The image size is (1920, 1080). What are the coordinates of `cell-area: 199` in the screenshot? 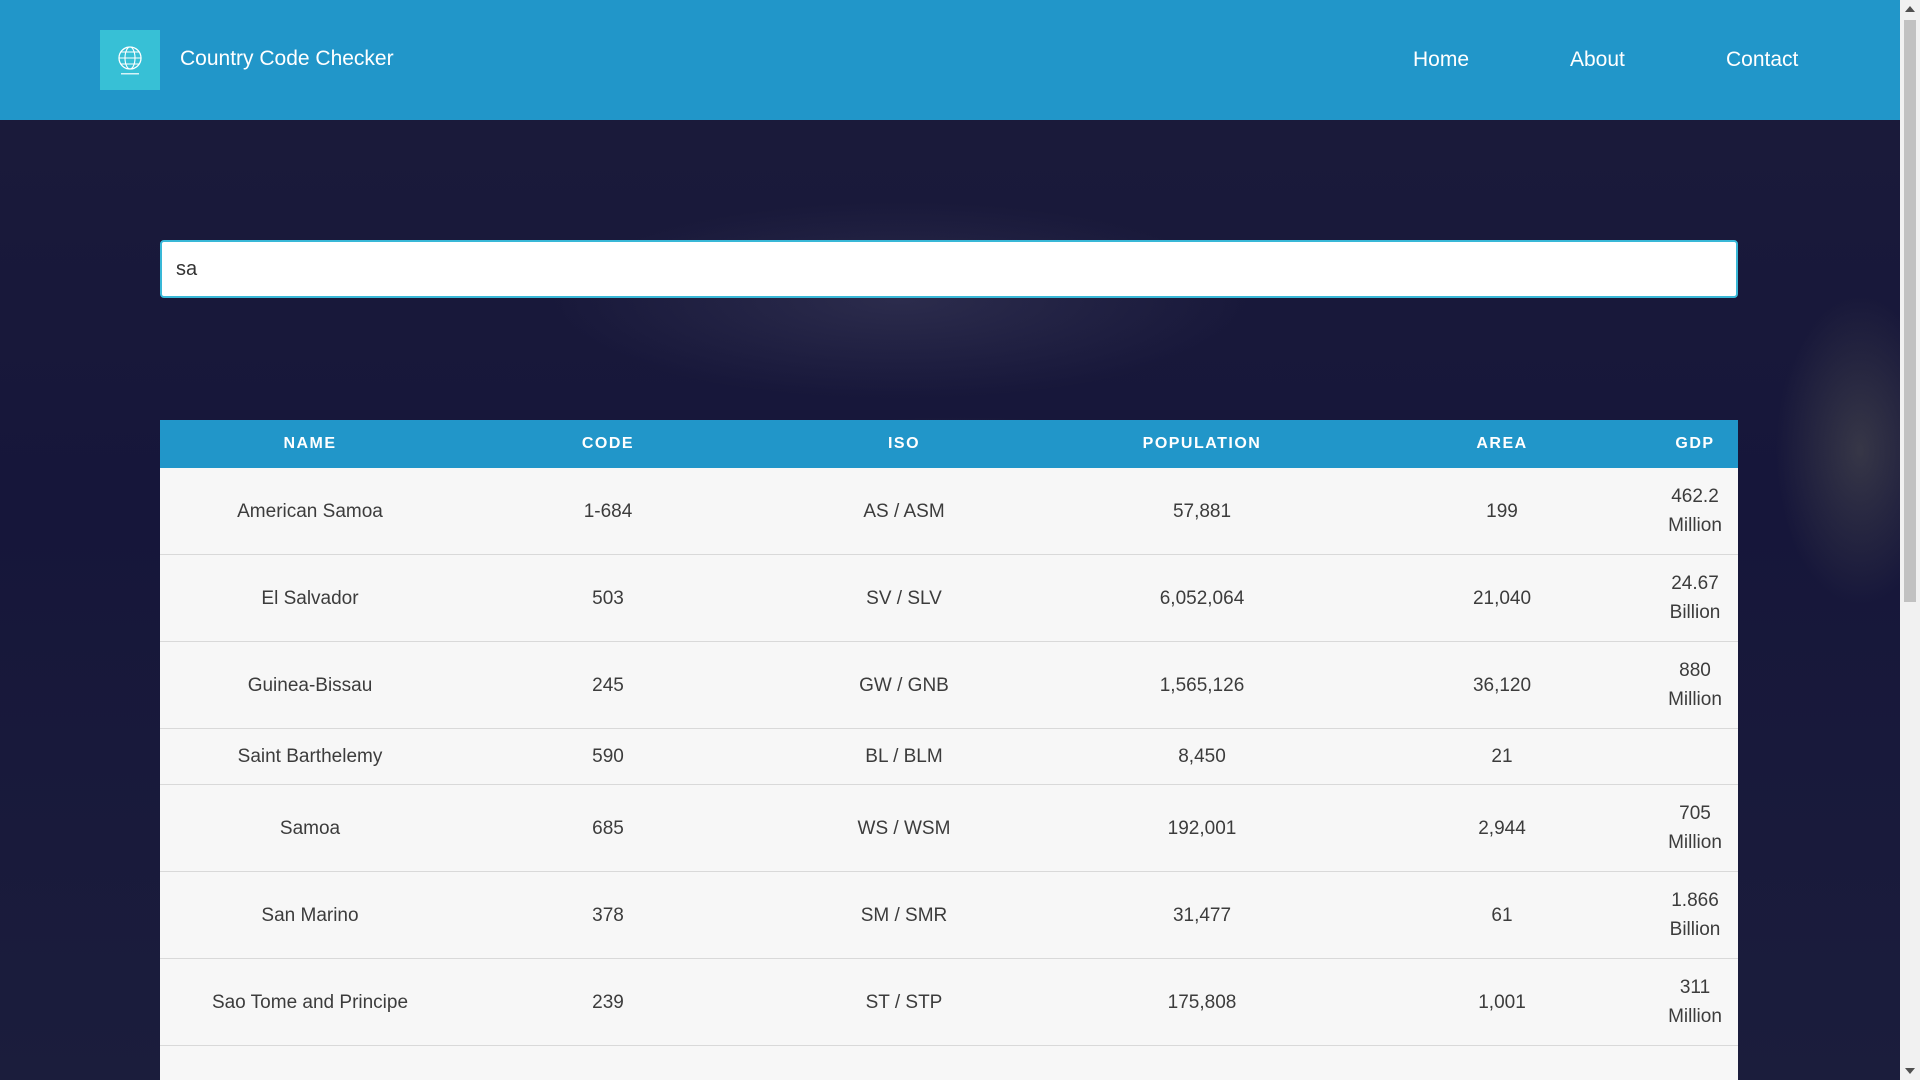 It's located at (1502, 511).